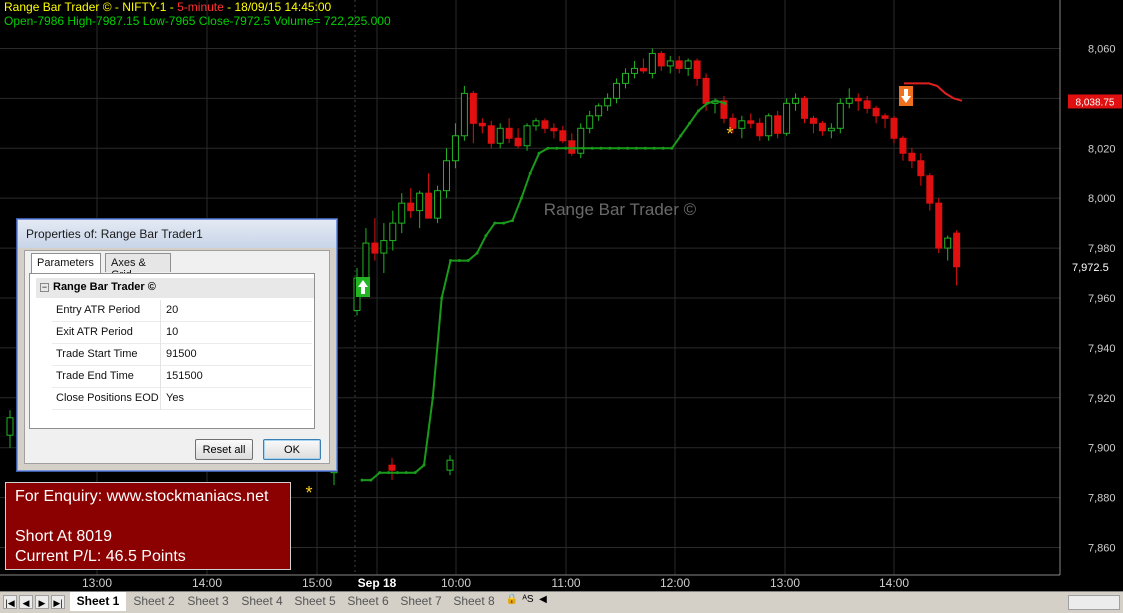 This screenshot has height=613, width=1123. I want to click on sheet-tab-6: Sheet 6, so click(368, 601).